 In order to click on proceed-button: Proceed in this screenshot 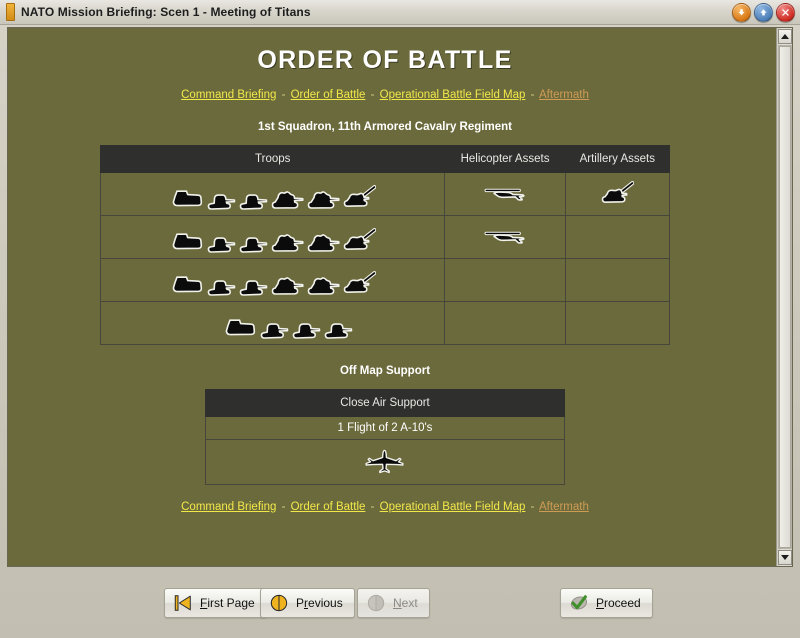, I will do `click(606, 603)`.